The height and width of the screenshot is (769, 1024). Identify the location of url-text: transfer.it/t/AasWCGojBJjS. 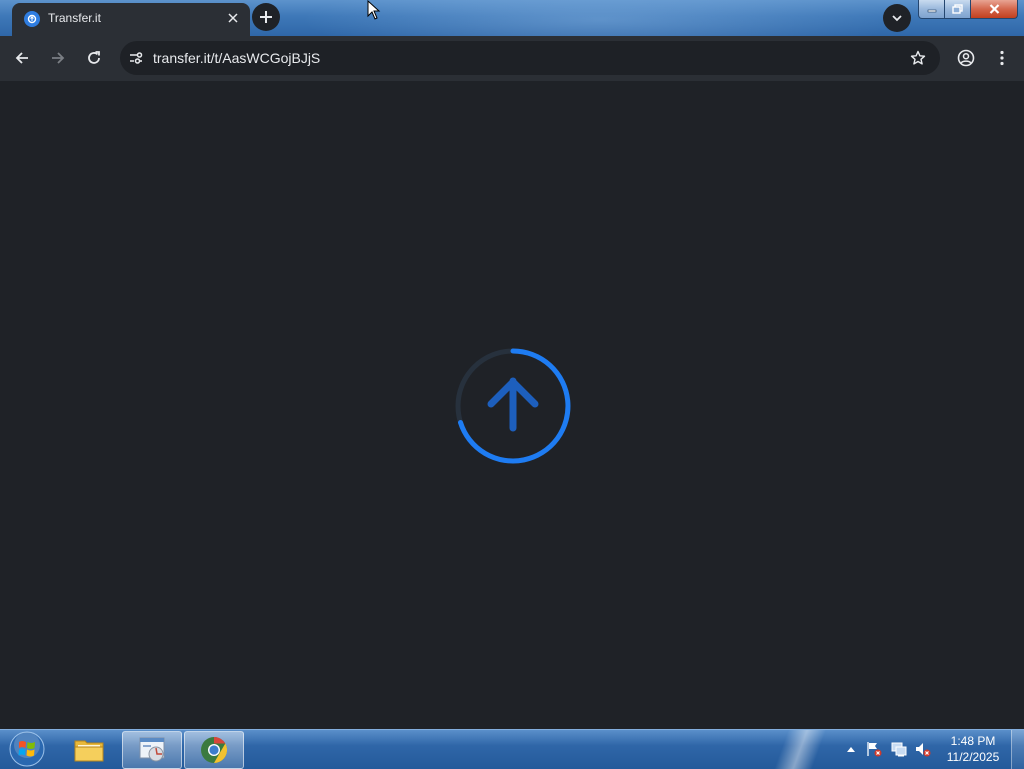
(237, 58).